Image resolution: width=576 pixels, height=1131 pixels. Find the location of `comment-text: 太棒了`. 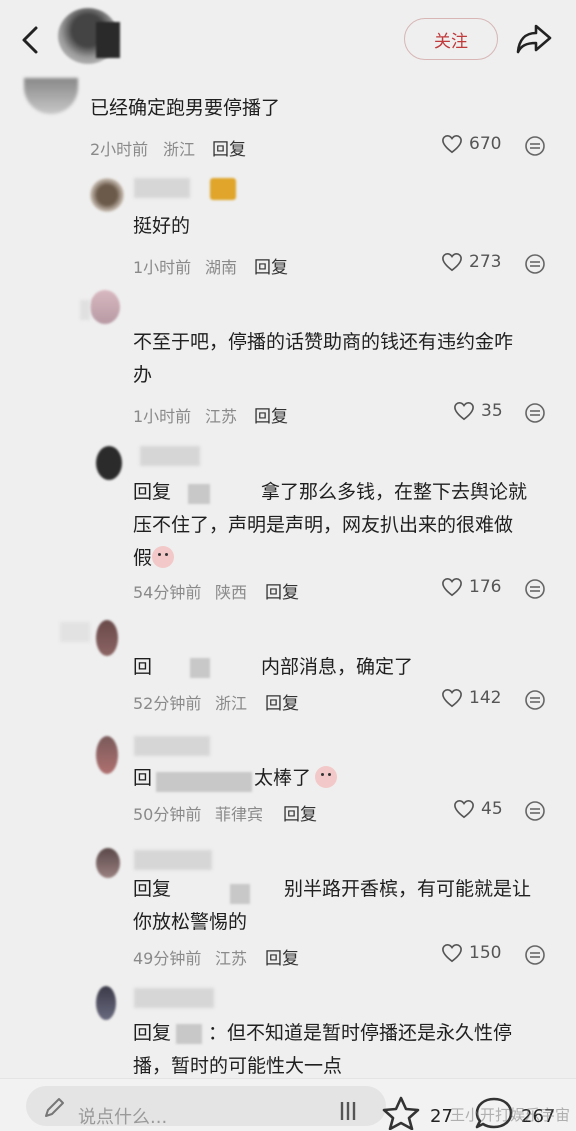

comment-text: 太棒了 is located at coordinates (296, 778).